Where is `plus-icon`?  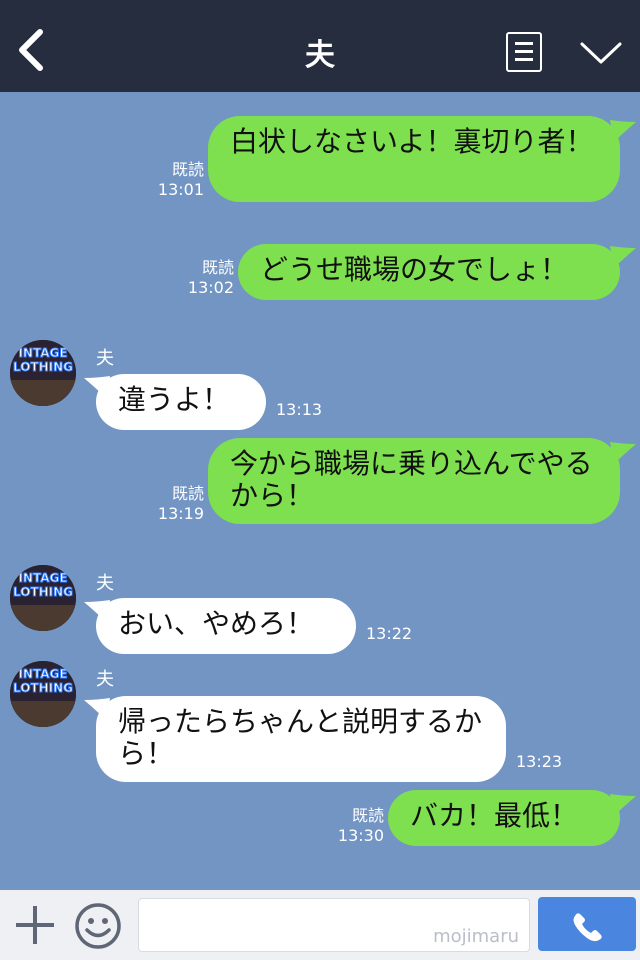
plus-icon is located at coordinates (35, 925).